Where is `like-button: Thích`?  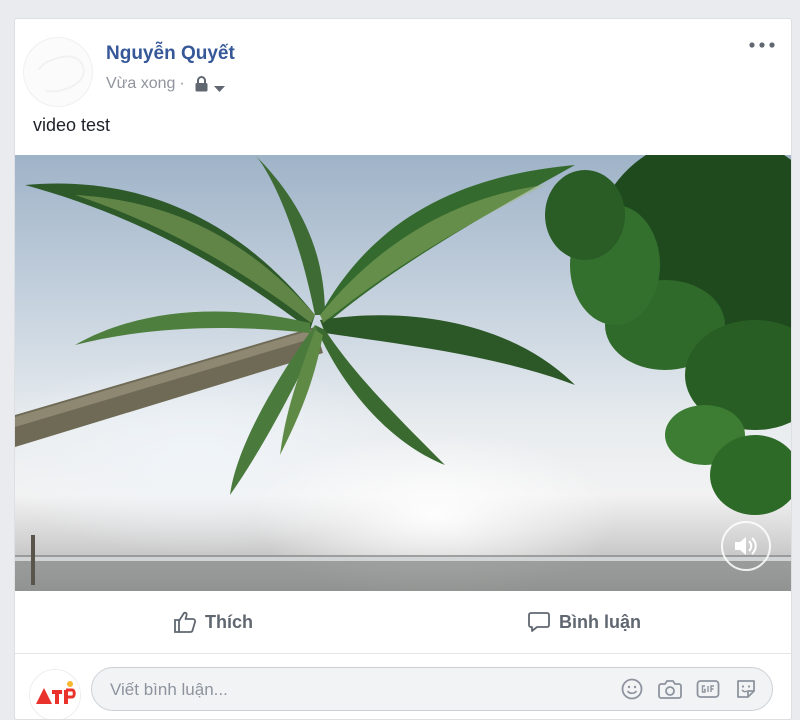
like-button: Thích is located at coordinates (213, 622).